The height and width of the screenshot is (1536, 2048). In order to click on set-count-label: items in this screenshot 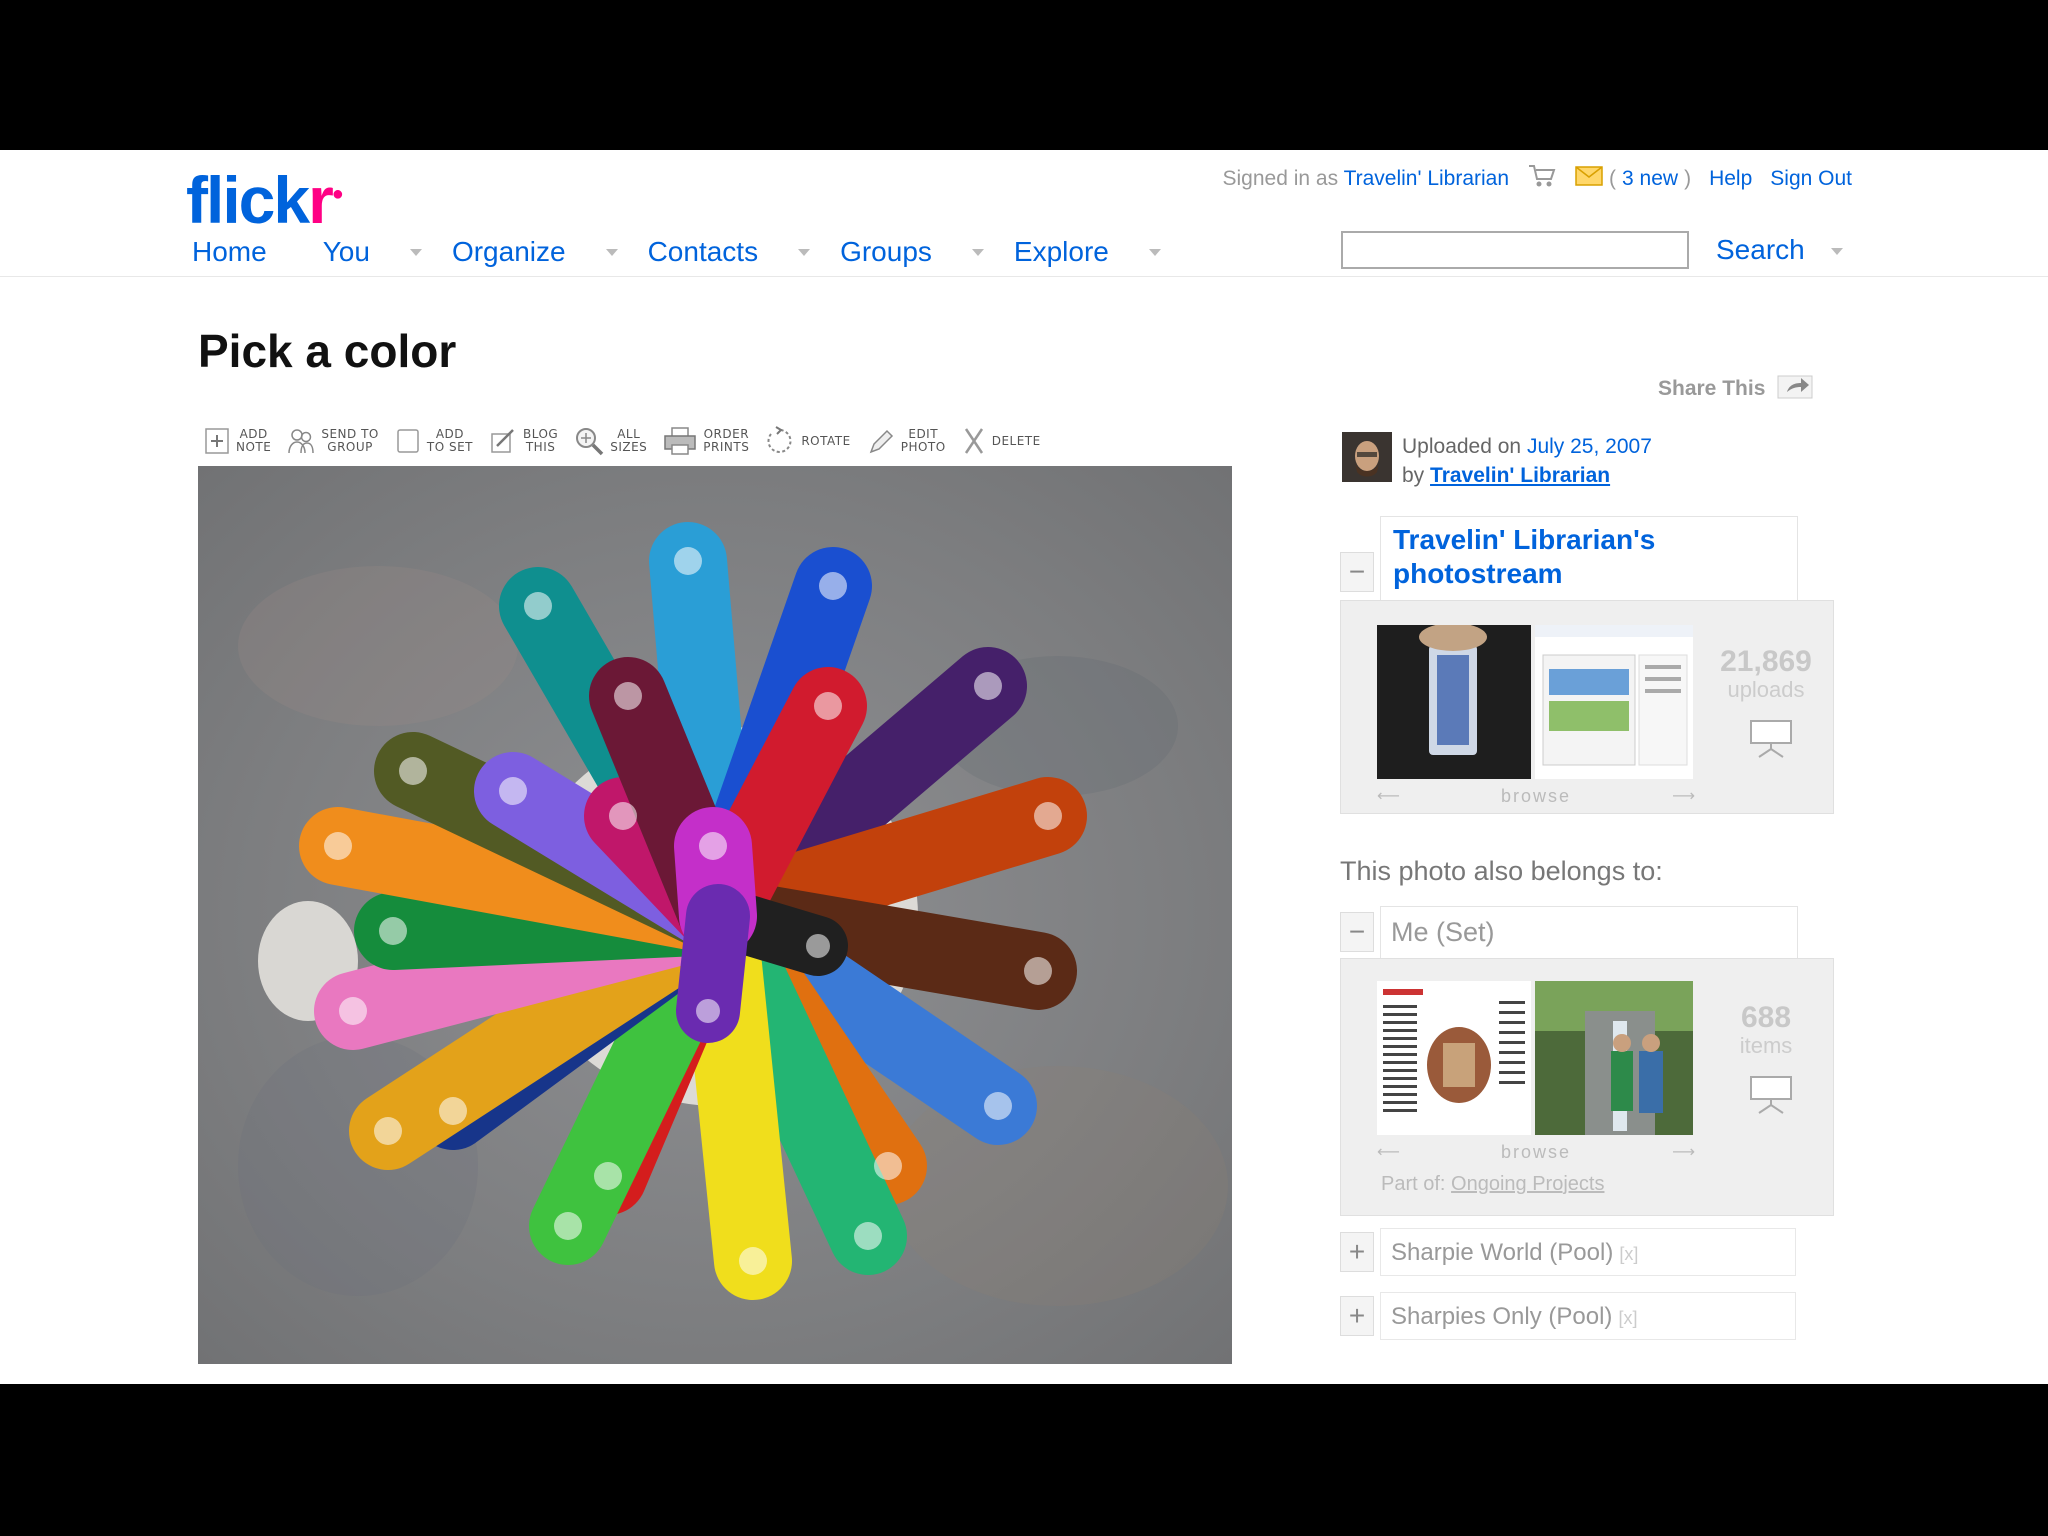, I will do `click(1766, 1045)`.